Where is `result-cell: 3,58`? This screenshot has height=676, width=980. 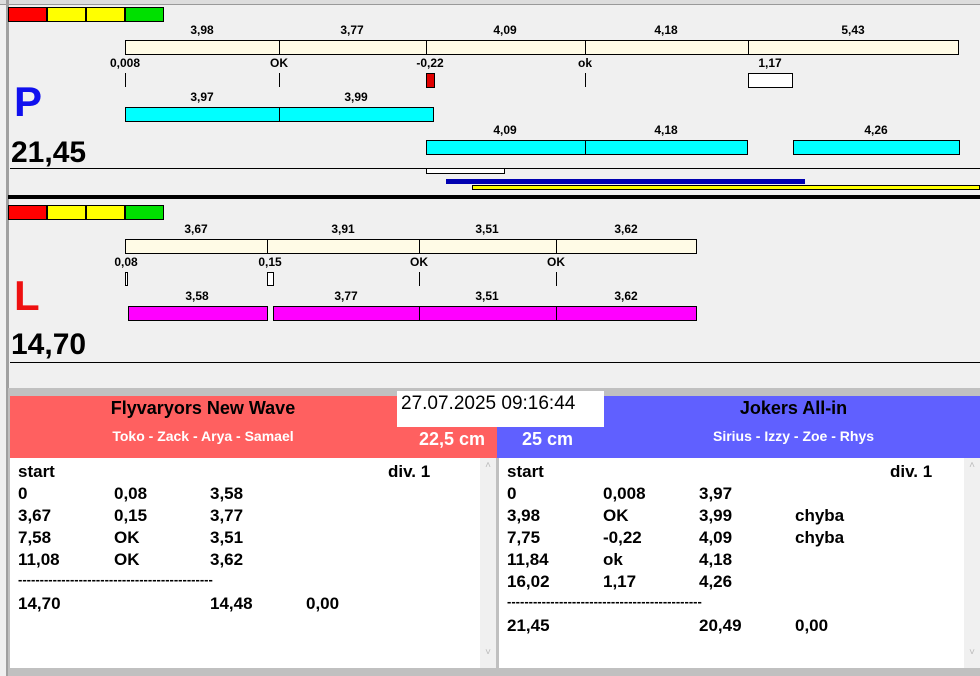 result-cell: 3,58 is located at coordinates (227, 493).